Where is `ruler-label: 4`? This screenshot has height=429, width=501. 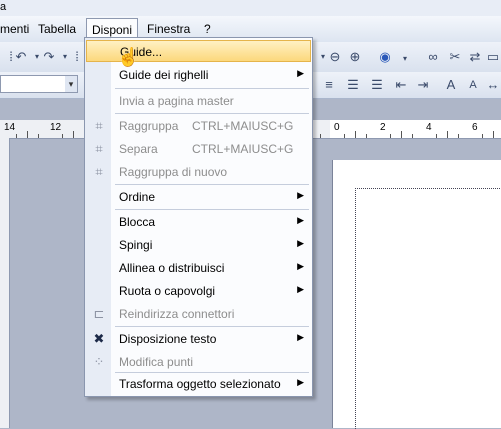
ruler-label: 4 is located at coordinates (429, 127).